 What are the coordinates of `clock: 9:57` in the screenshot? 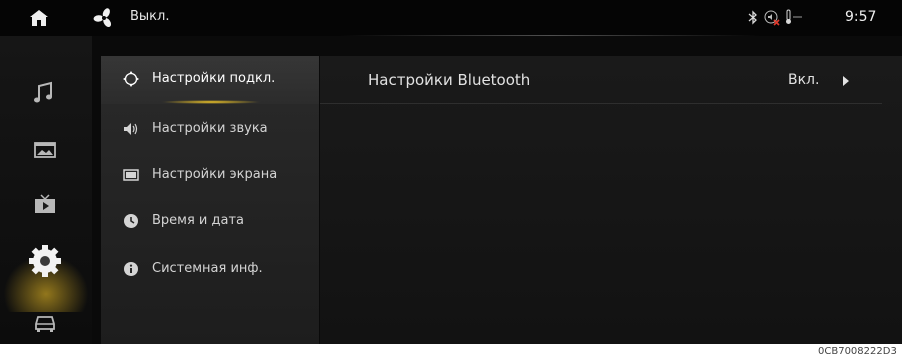 It's located at (861, 17).